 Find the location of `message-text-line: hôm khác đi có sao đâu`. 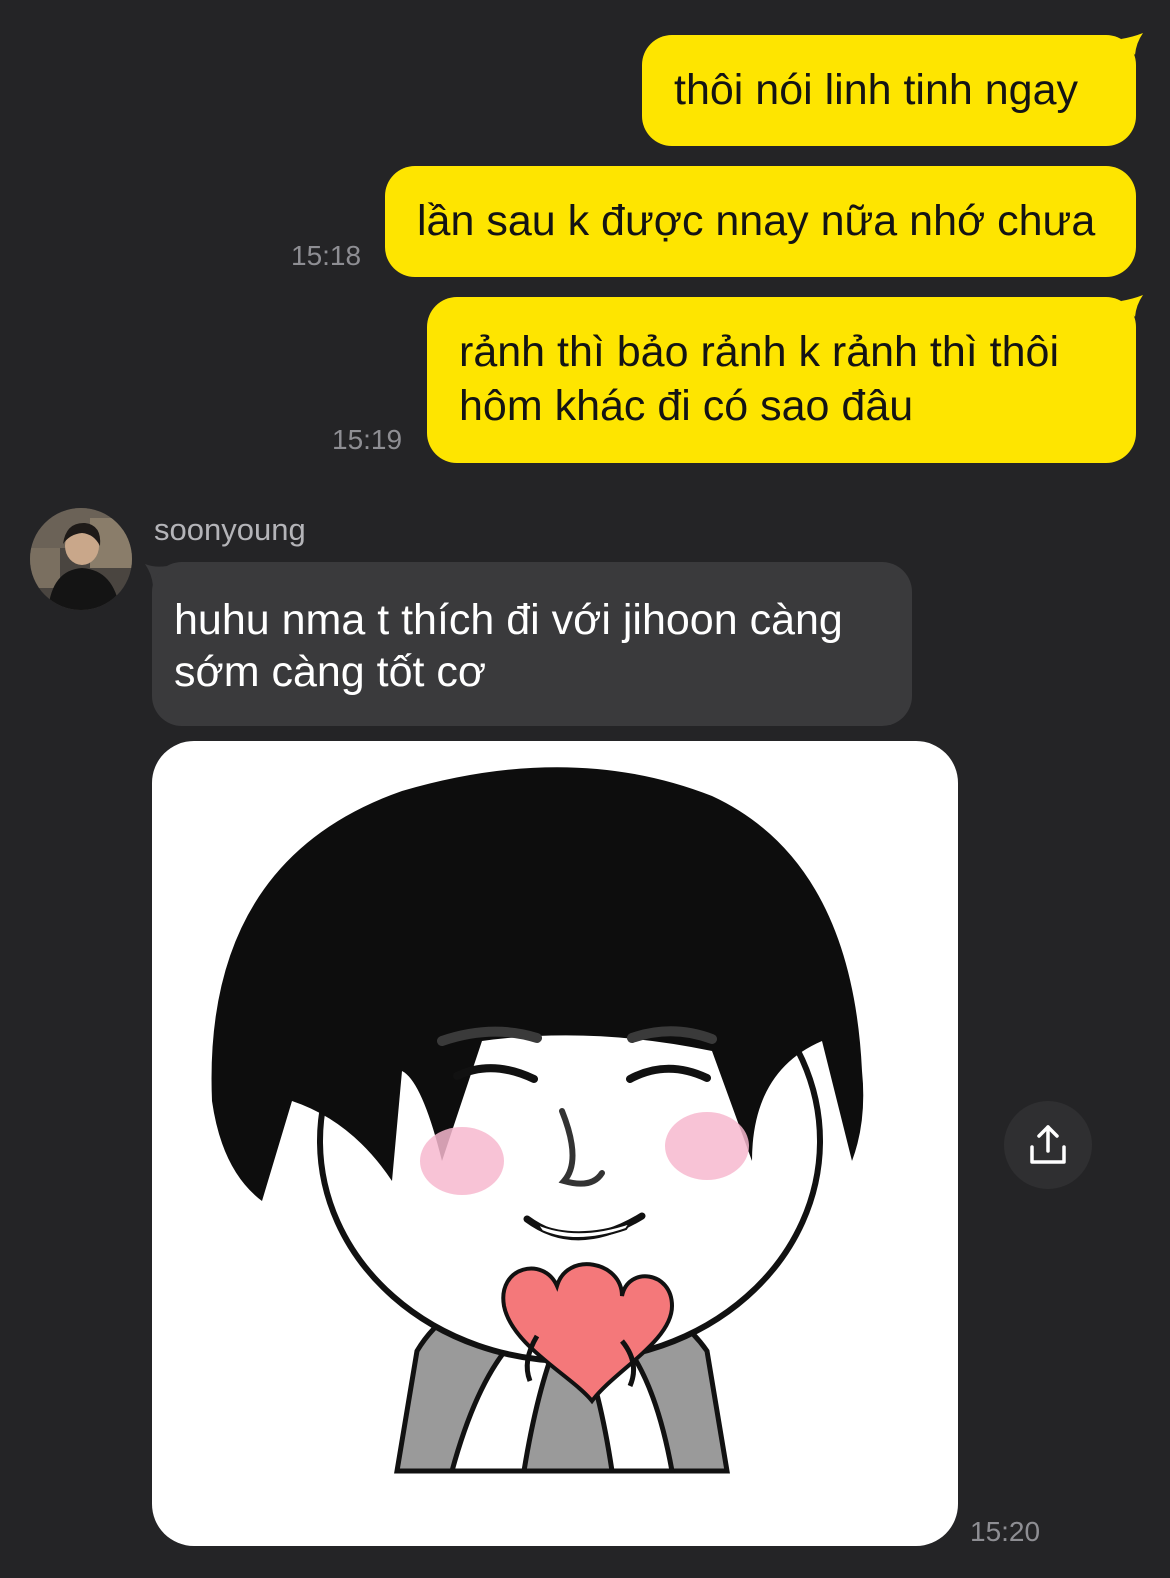

message-text-line: hôm khác đi có sao đâu is located at coordinates (686, 406).